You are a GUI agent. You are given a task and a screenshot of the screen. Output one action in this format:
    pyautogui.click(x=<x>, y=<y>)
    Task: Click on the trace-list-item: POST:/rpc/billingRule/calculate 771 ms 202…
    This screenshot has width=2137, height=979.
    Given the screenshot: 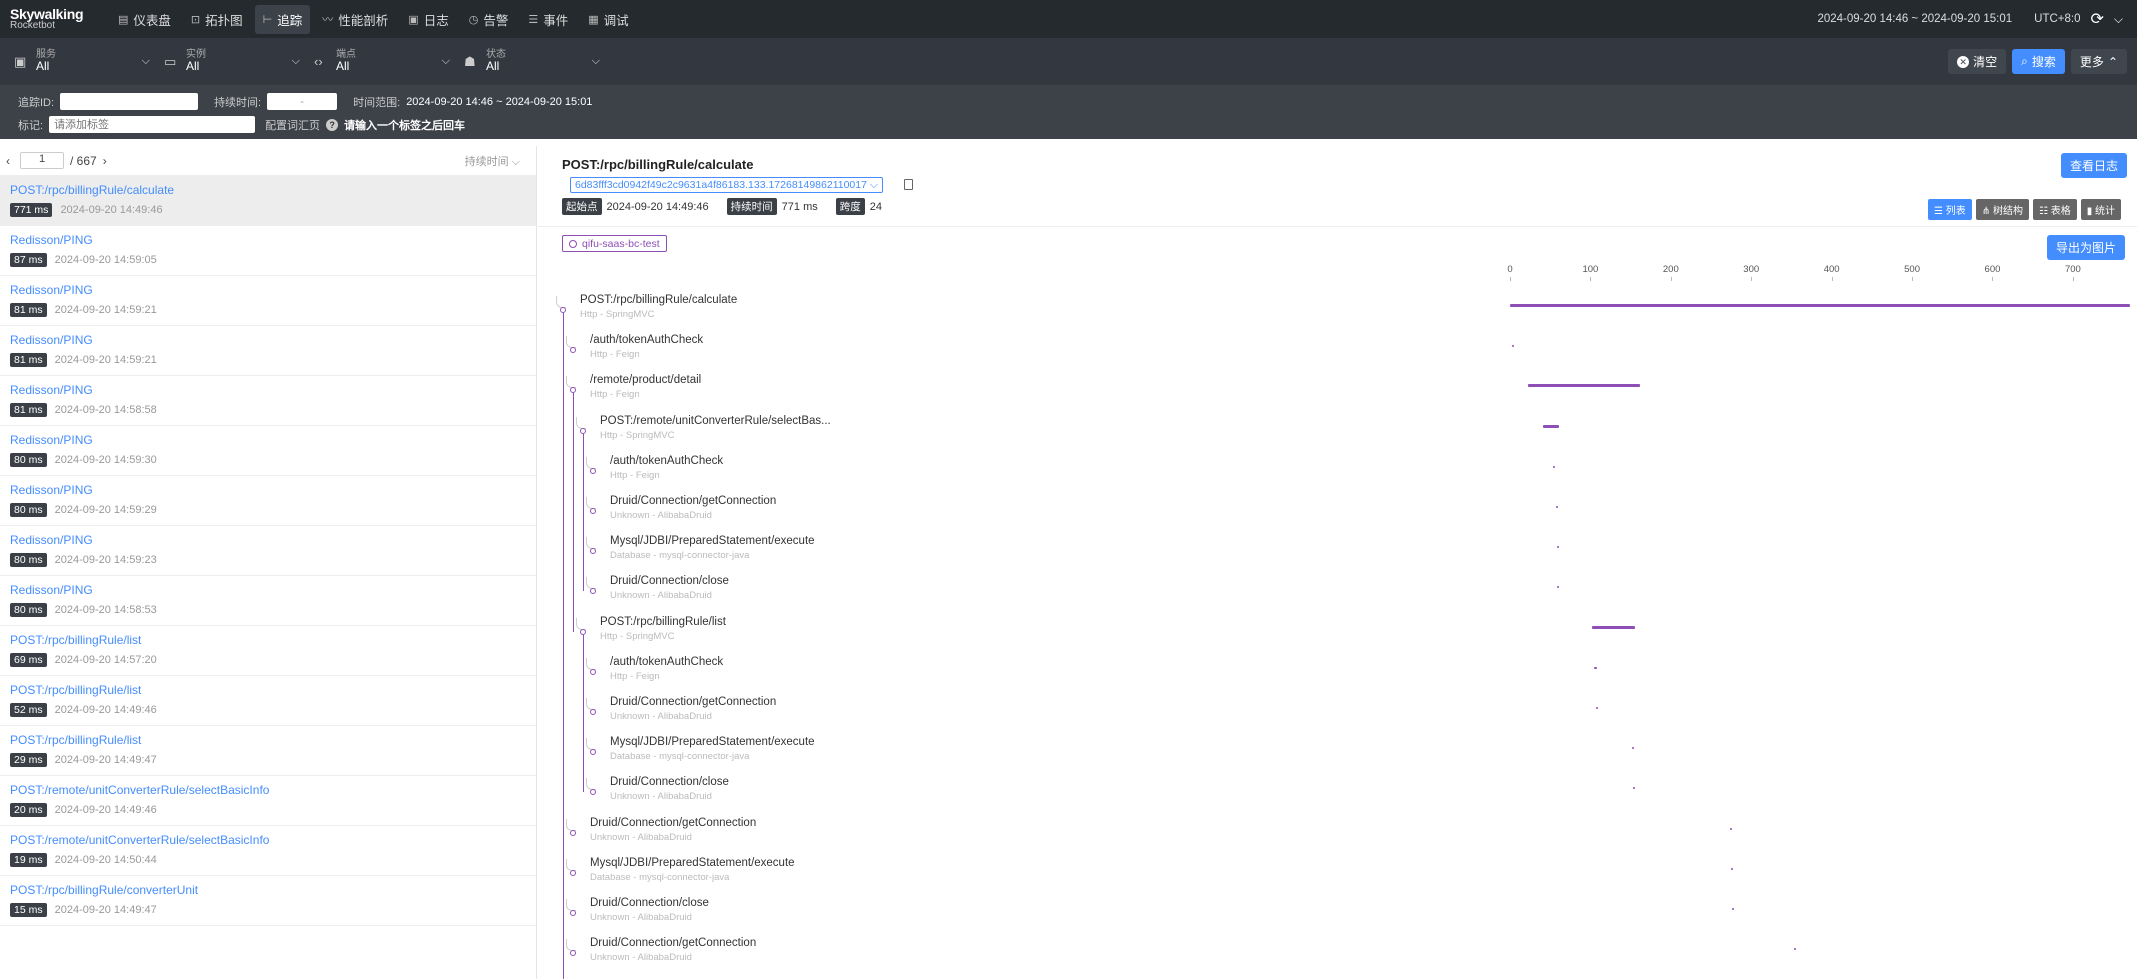 What is the action you would take?
    pyautogui.click(x=268, y=201)
    